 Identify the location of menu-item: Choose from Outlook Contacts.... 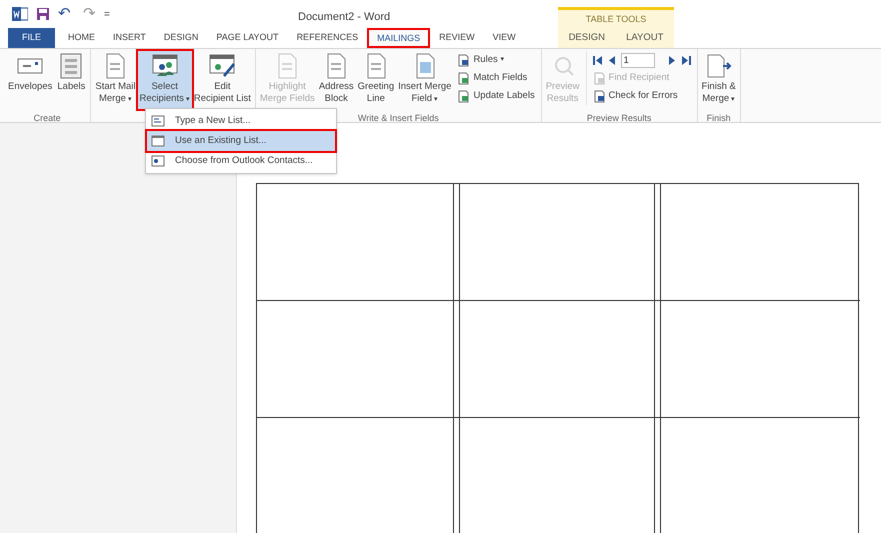
(241, 161).